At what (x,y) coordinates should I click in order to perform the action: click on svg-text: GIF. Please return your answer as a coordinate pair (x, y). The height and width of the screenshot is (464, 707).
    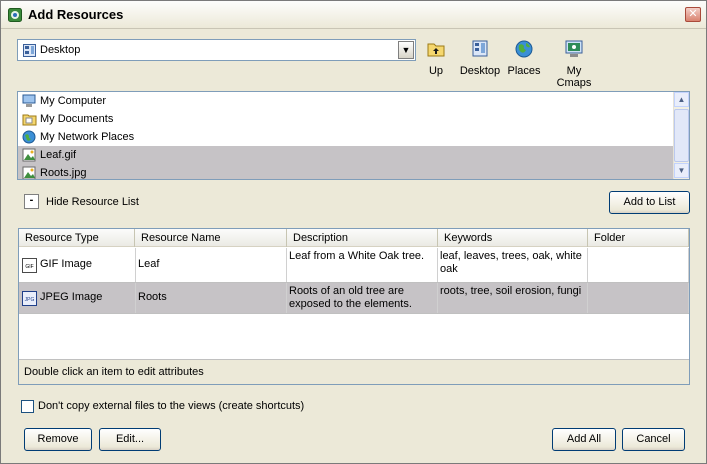
    Looking at the image, I should click on (29, 267).